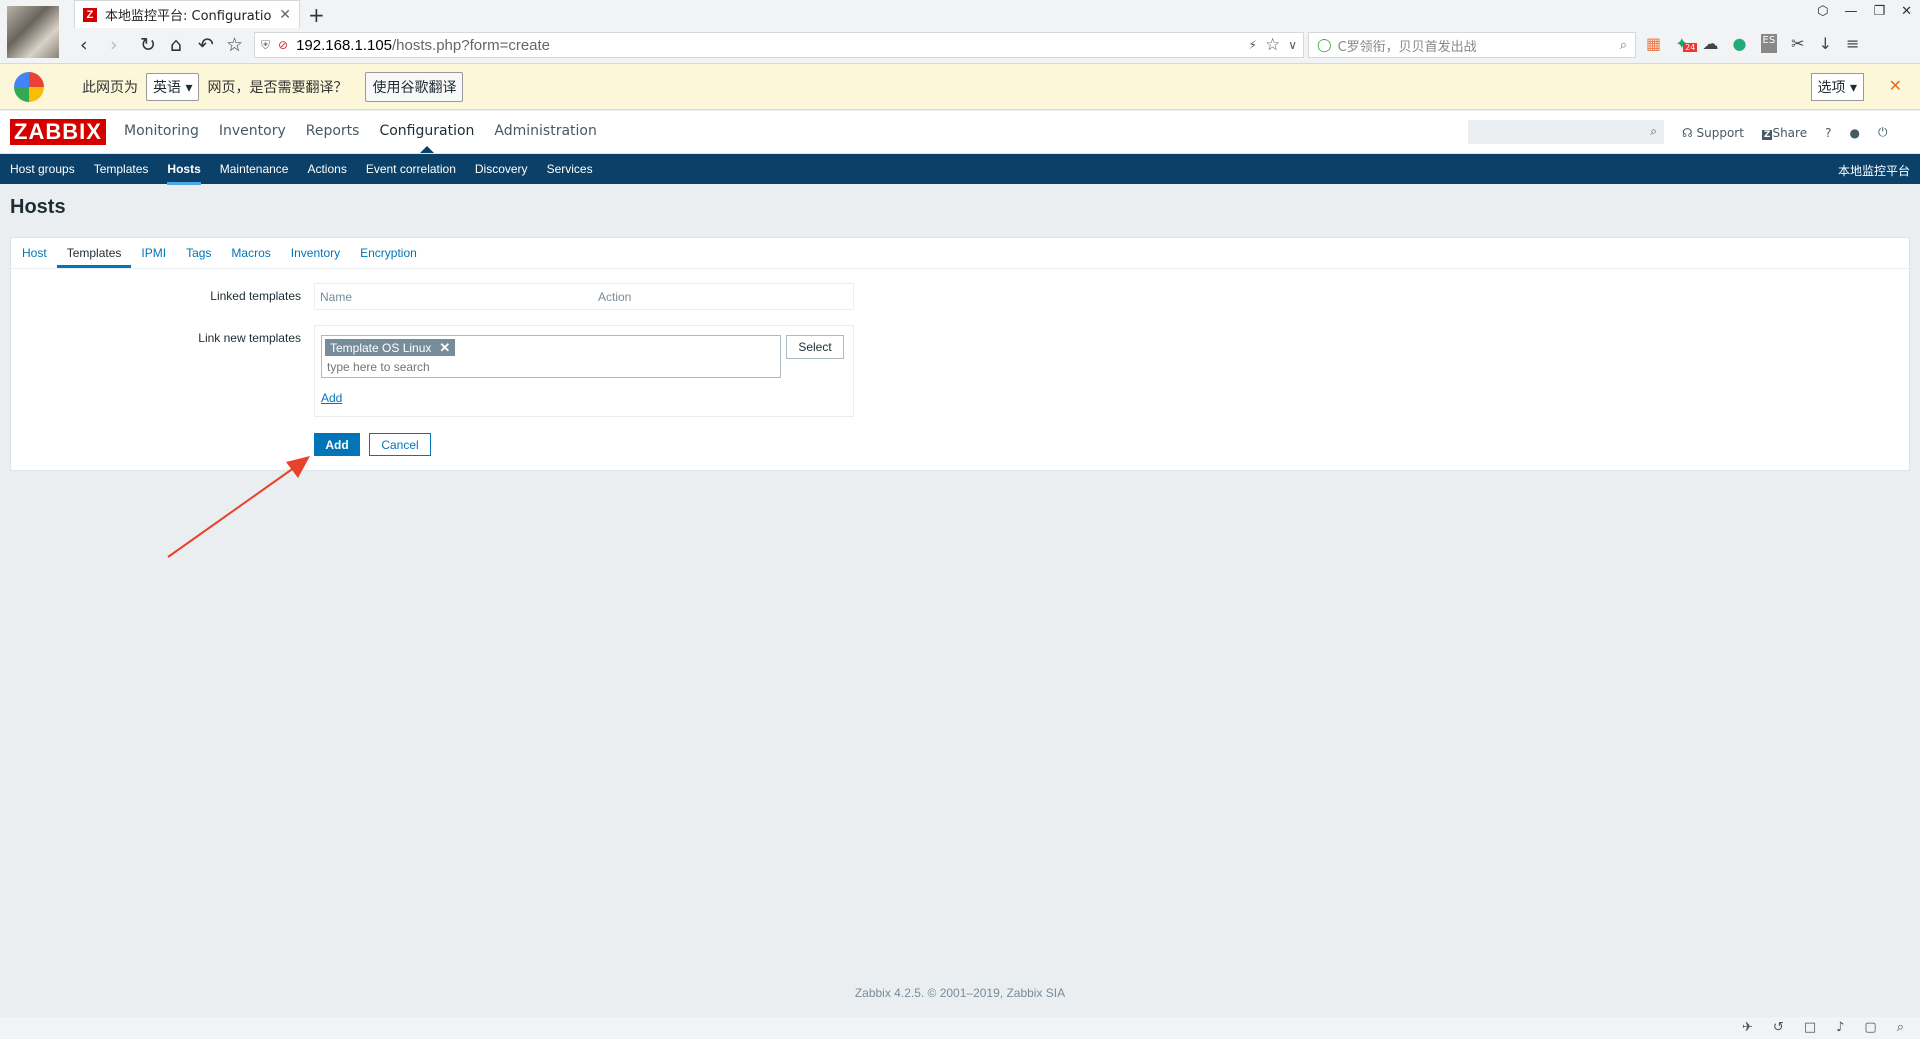 The width and height of the screenshot is (1920, 1039). I want to click on search-box: ◯ C罗领衔，贝贝首发出战 ⌕, so click(1472, 45).